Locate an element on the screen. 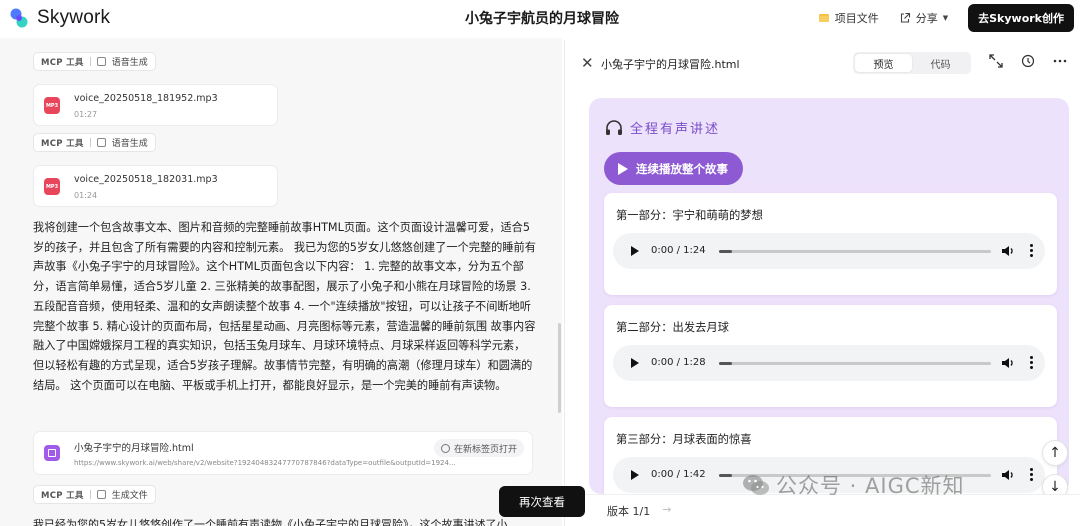 This screenshot has height=526, width=1080. create-with-skywork-button: 去Skywork创作 is located at coordinates (1021, 18).